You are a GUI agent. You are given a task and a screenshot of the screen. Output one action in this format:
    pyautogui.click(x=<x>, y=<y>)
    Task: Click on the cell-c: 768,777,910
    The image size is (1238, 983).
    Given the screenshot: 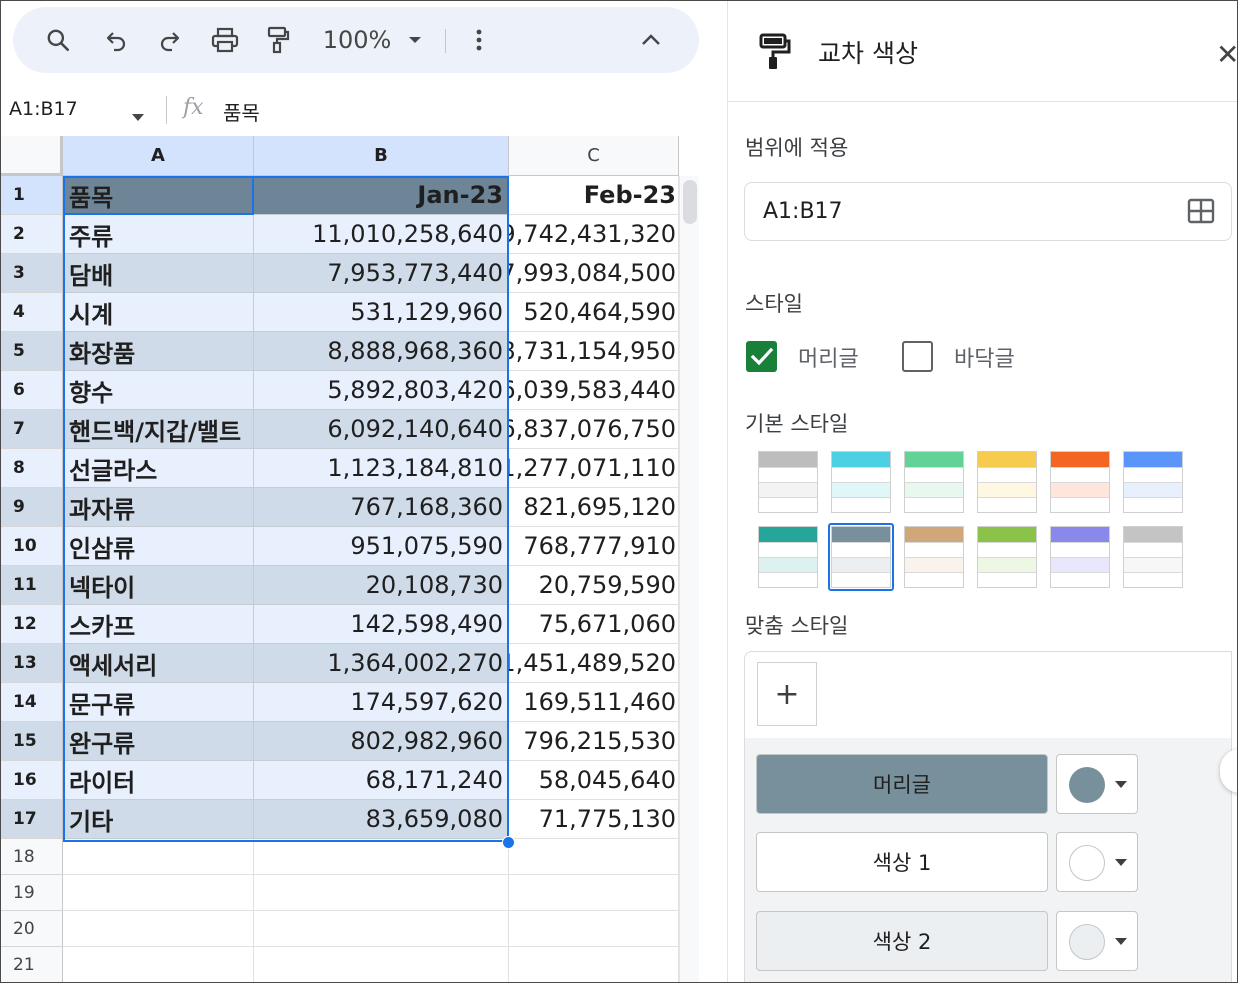 What is the action you would take?
    pyautogui.click(x=594, y=546)
    